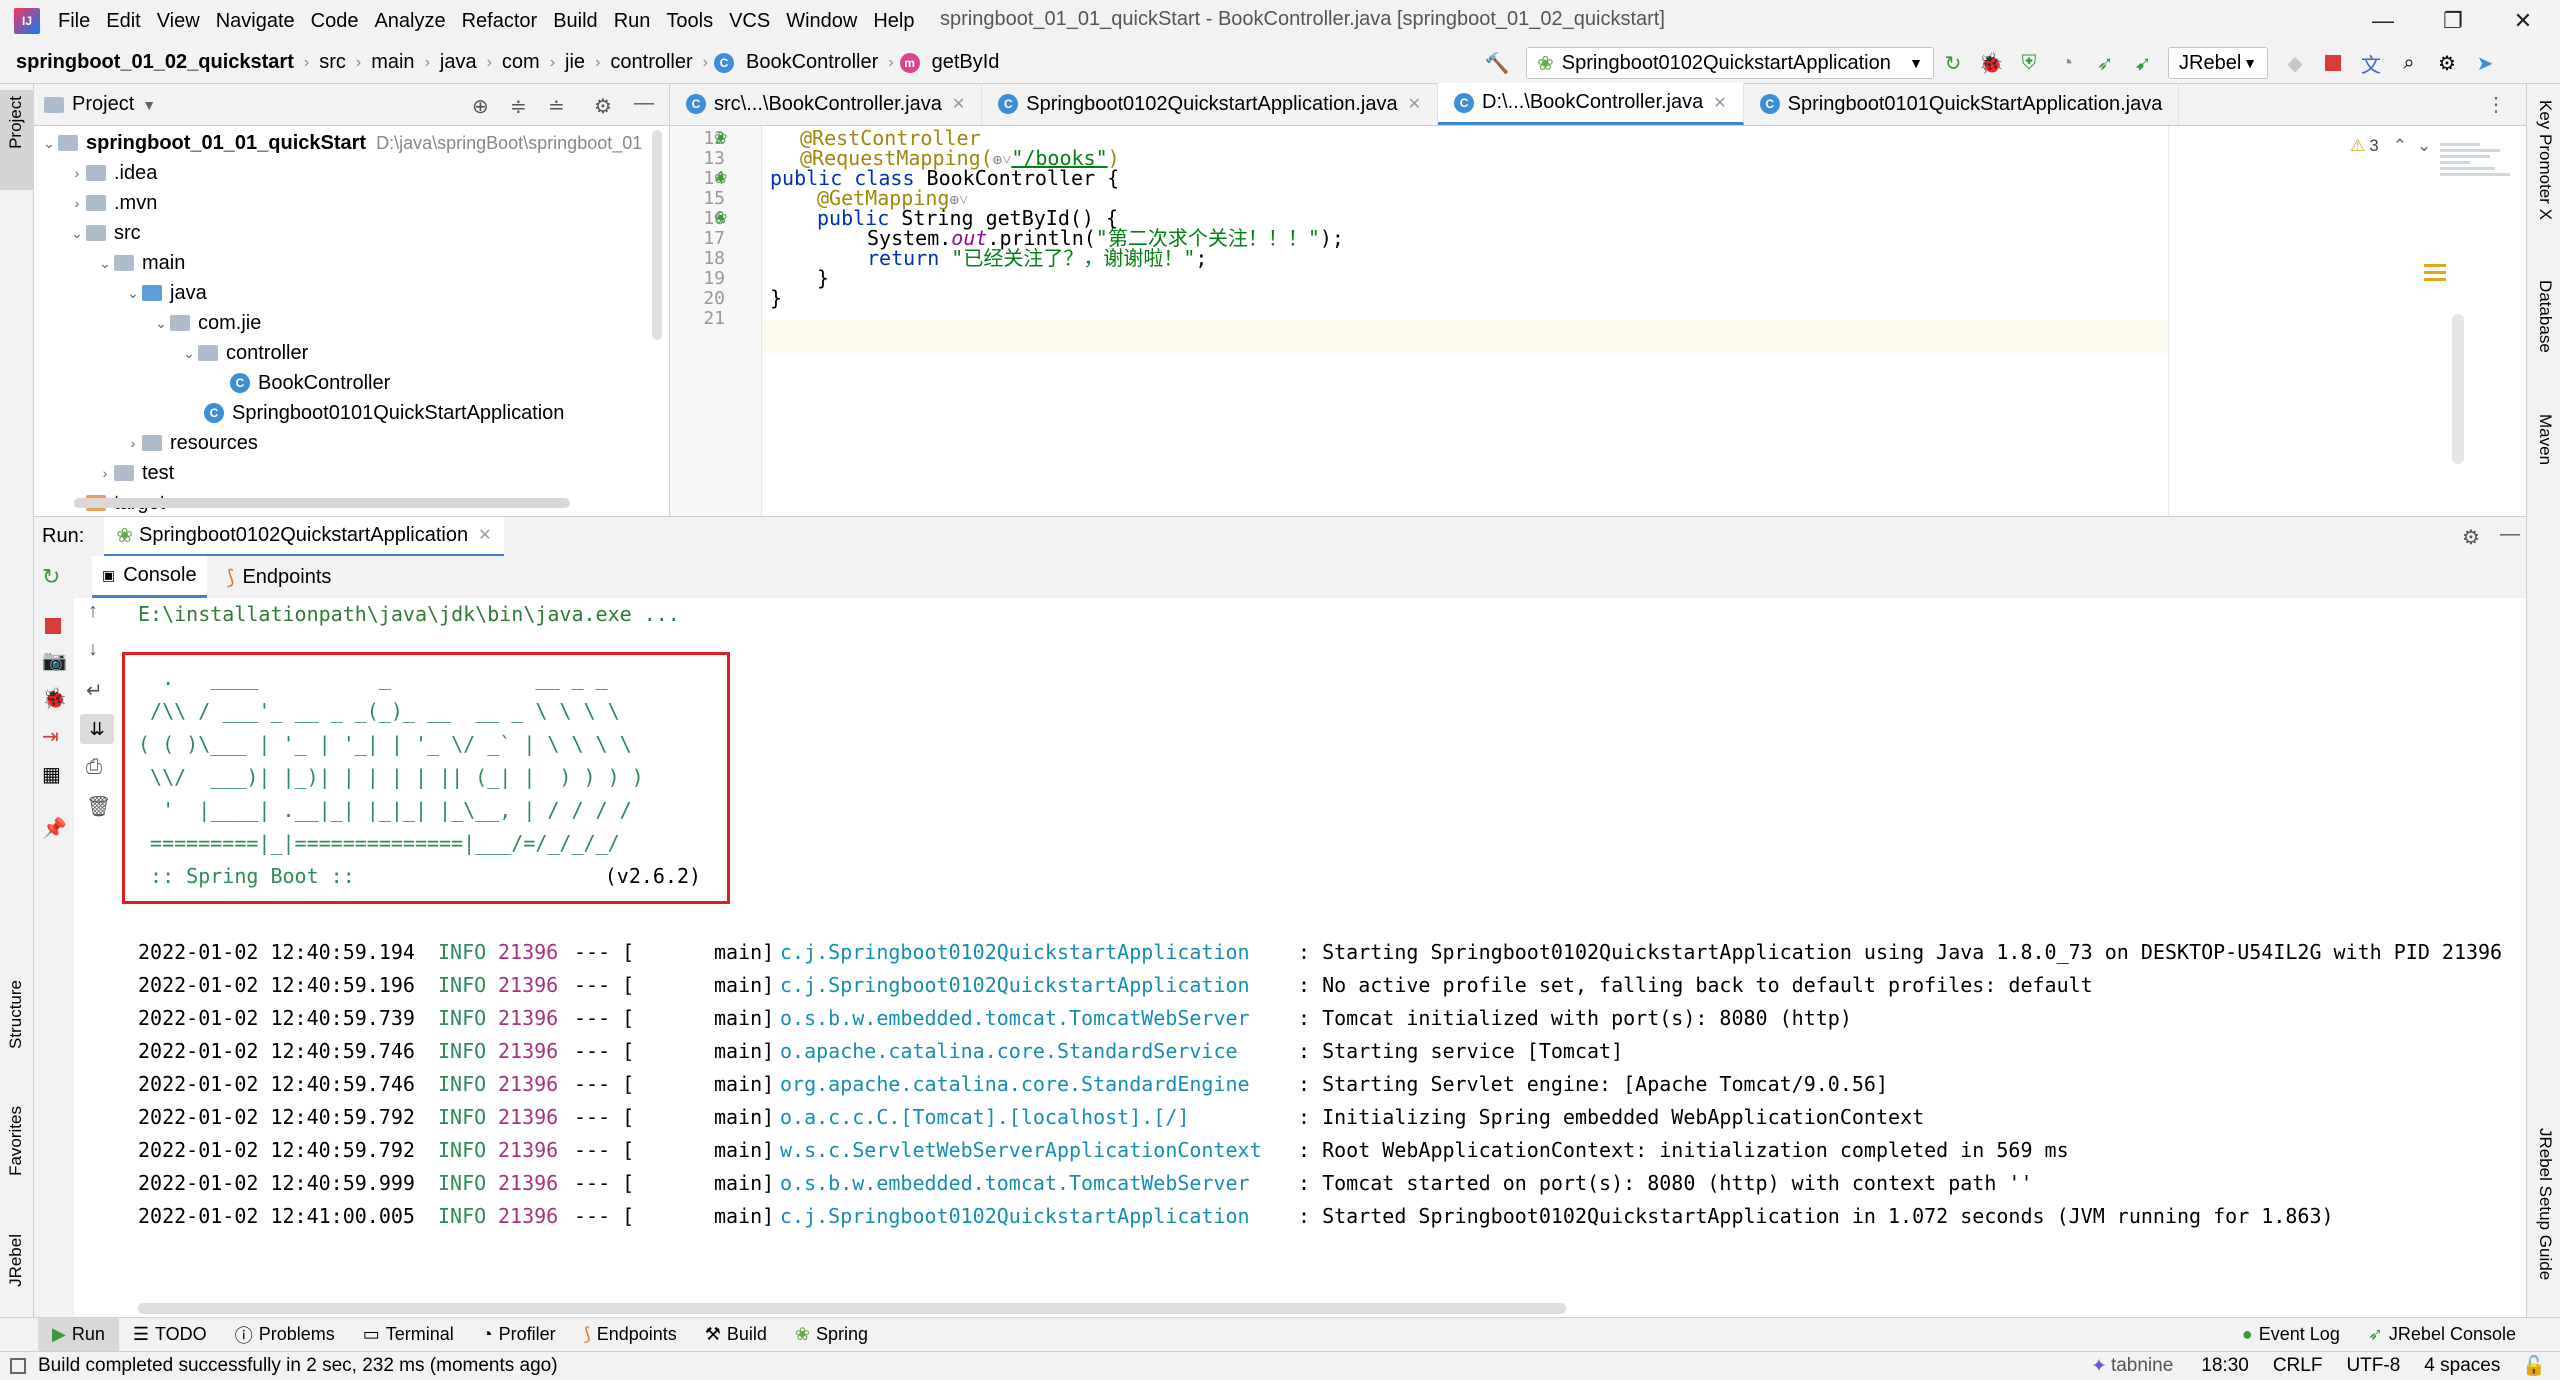 The image size is (2560, 1380). What do you see at coordinates (521, 62) in the screenshot?
I see `breadcrumb-com: com` at bounding box center [521, 62].